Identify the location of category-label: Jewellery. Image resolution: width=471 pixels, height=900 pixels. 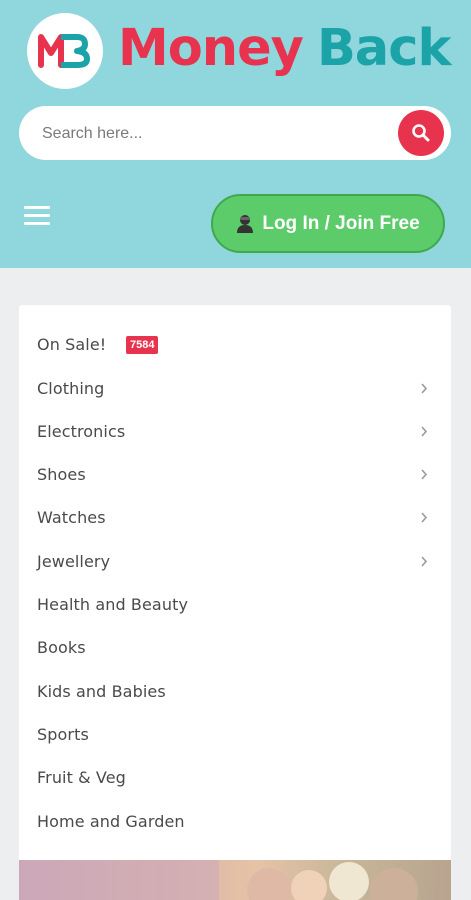
(74, 561).